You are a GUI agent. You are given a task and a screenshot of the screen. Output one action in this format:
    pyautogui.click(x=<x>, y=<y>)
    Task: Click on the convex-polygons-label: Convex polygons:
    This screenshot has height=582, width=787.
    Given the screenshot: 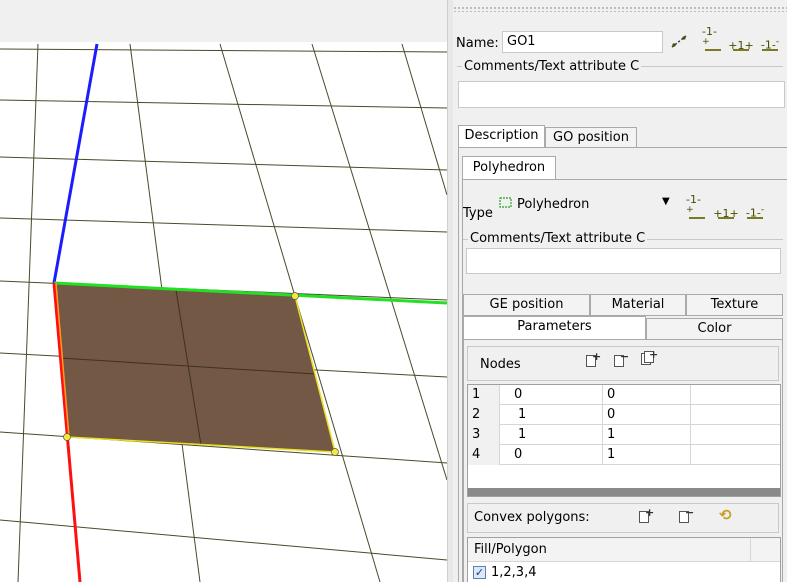 What is the action you would take?
    pyautogui.click(x=532, y=517)
    